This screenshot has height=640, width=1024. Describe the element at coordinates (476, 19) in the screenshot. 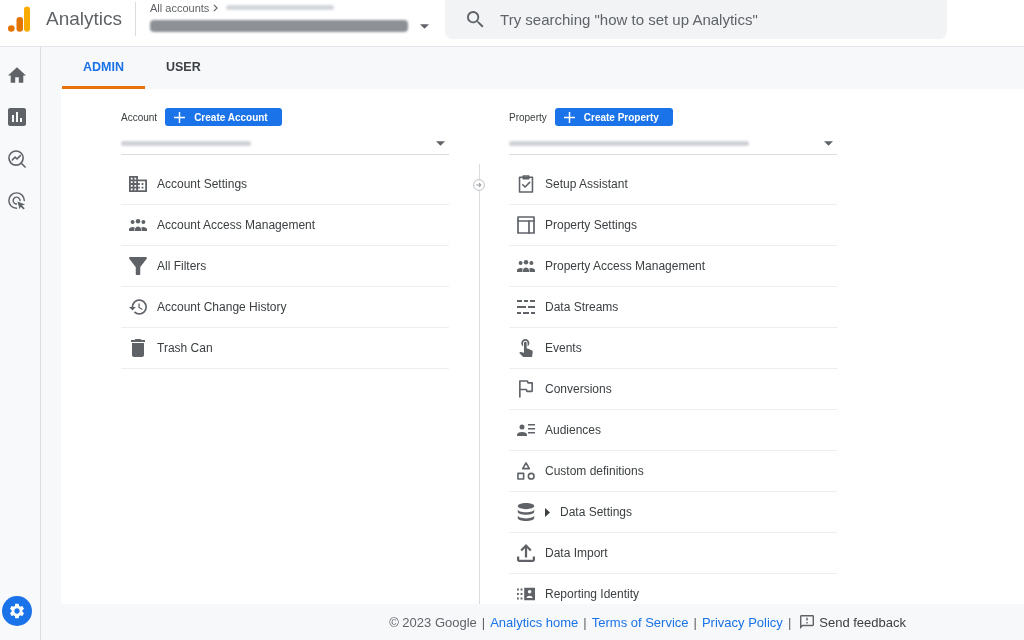

I see `search-icon` at that location.